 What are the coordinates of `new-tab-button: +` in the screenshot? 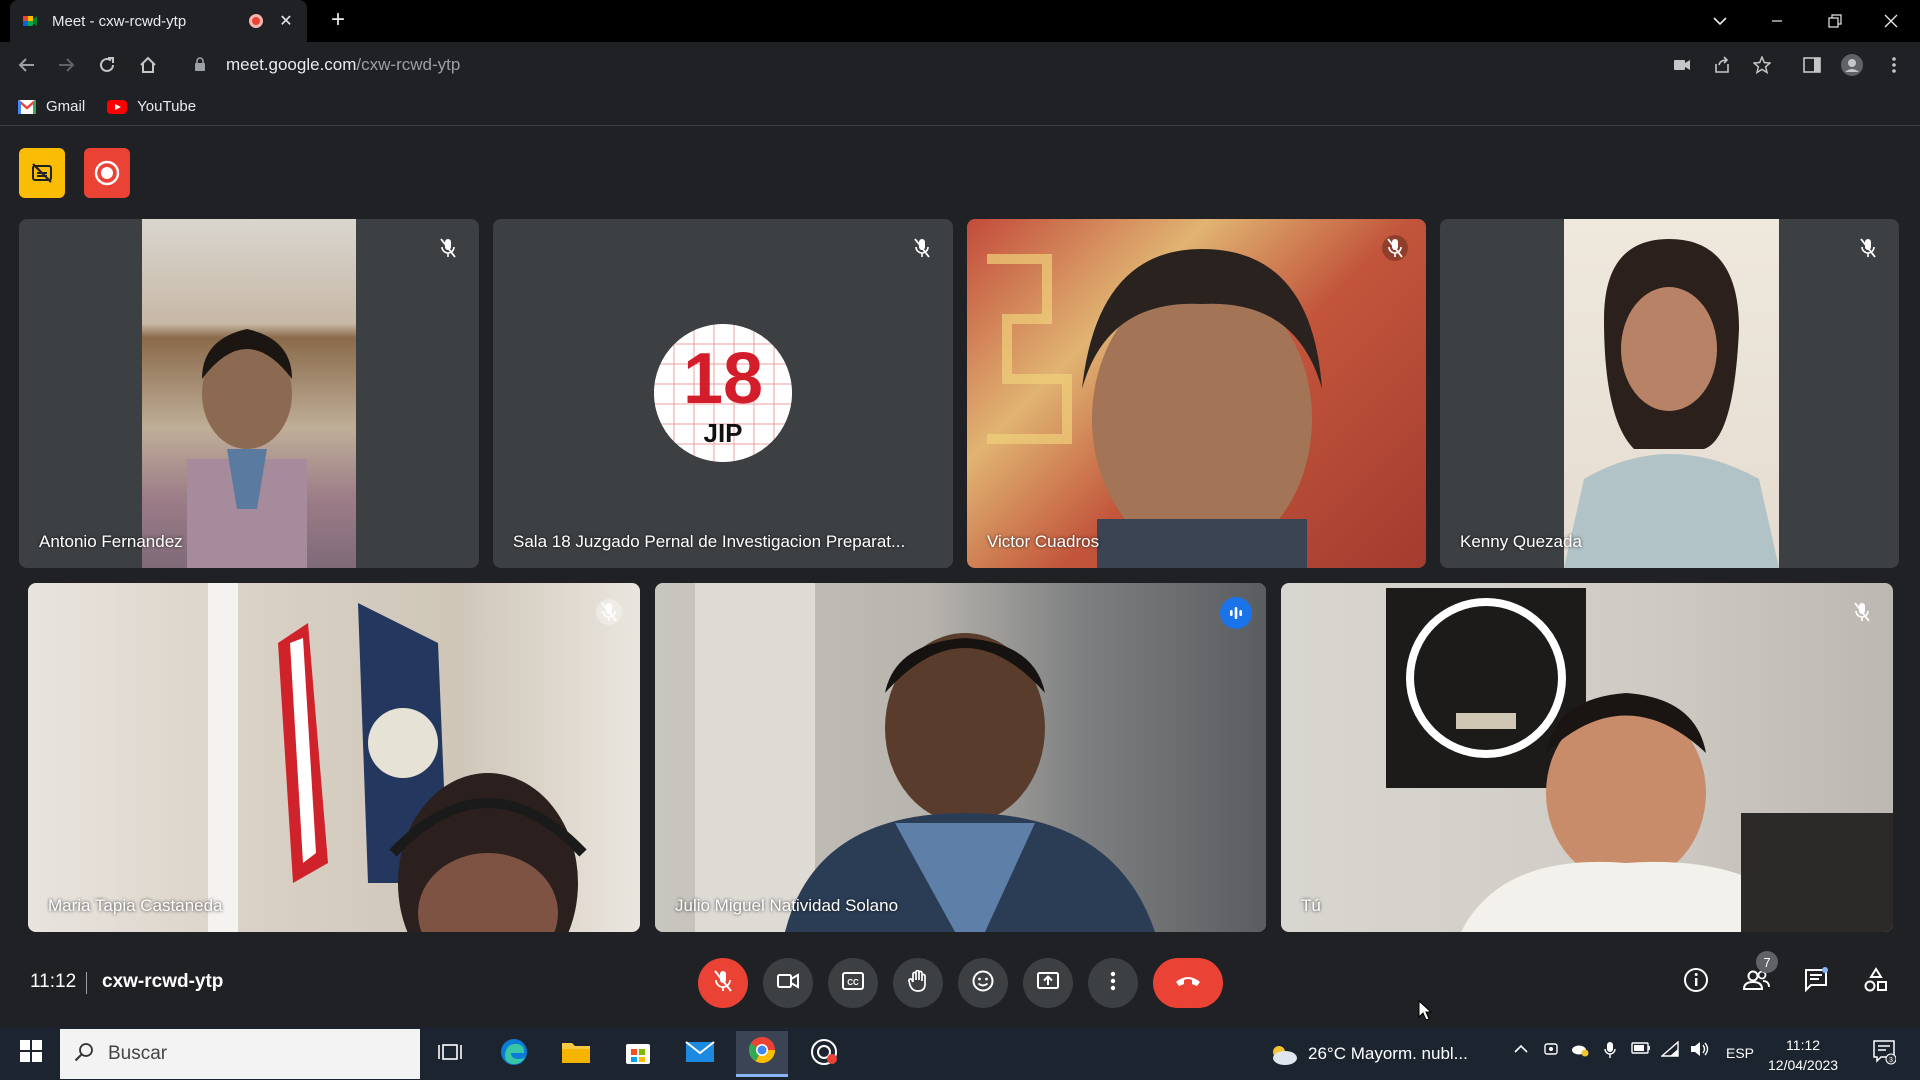 It's located at (338, 21).